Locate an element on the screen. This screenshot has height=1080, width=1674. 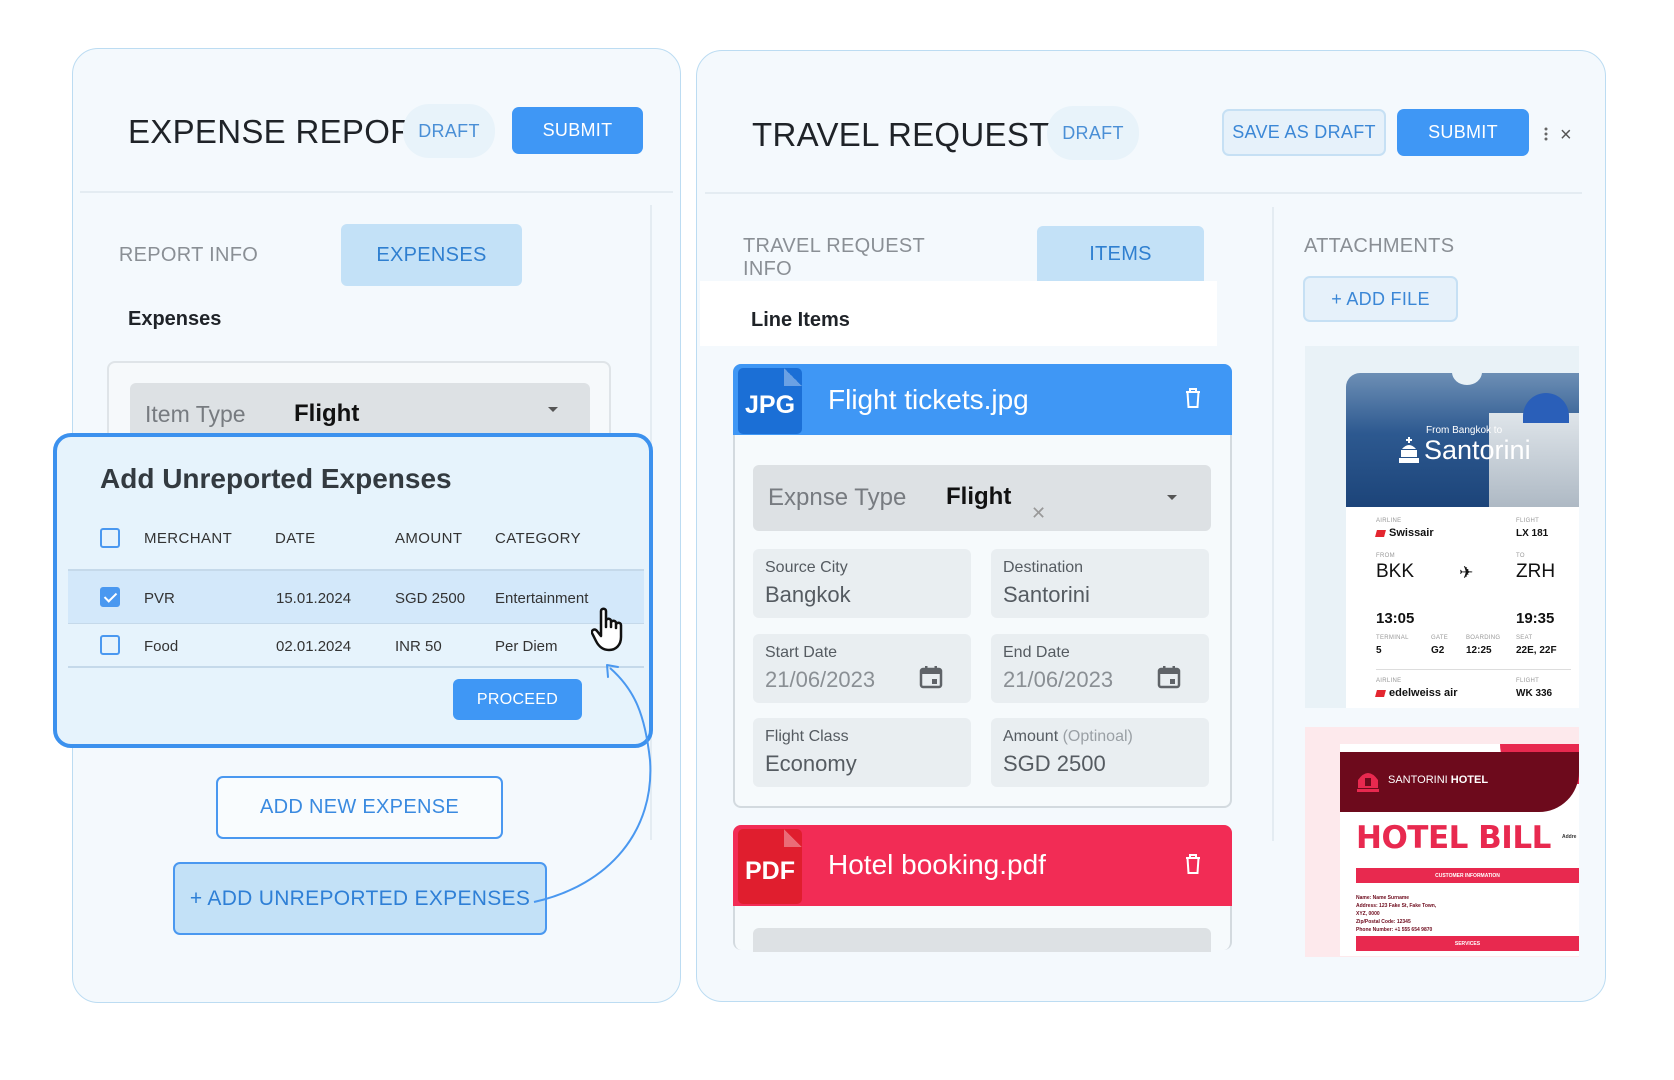
column-header-category: CATEGORY is located at coordinates (538, 538).